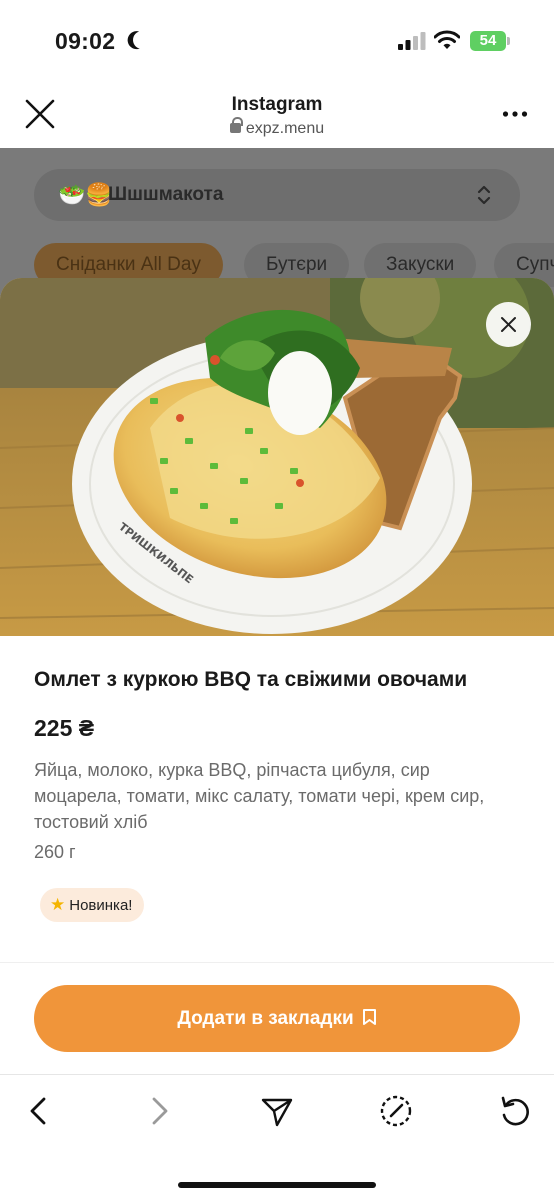 Image resolution: width=554 pixels, height=1200 pixels. What do you see at coordinates (236, 125) in the screenshot?
I see `lock-icon` at bounding box center [236, 125].